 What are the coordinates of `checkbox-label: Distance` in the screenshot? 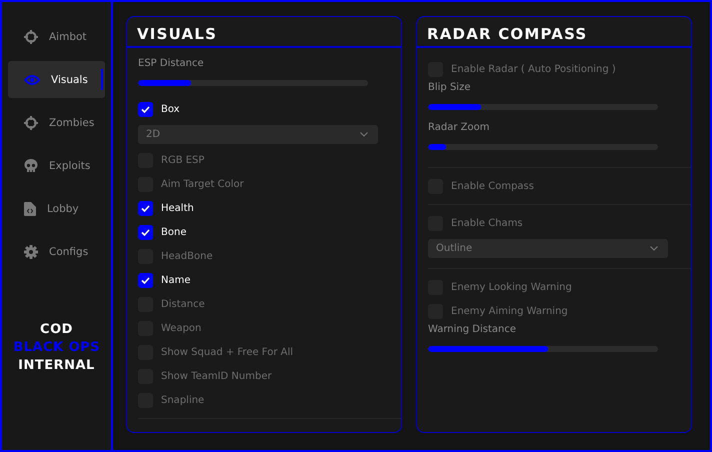 It's located at (183, 304).